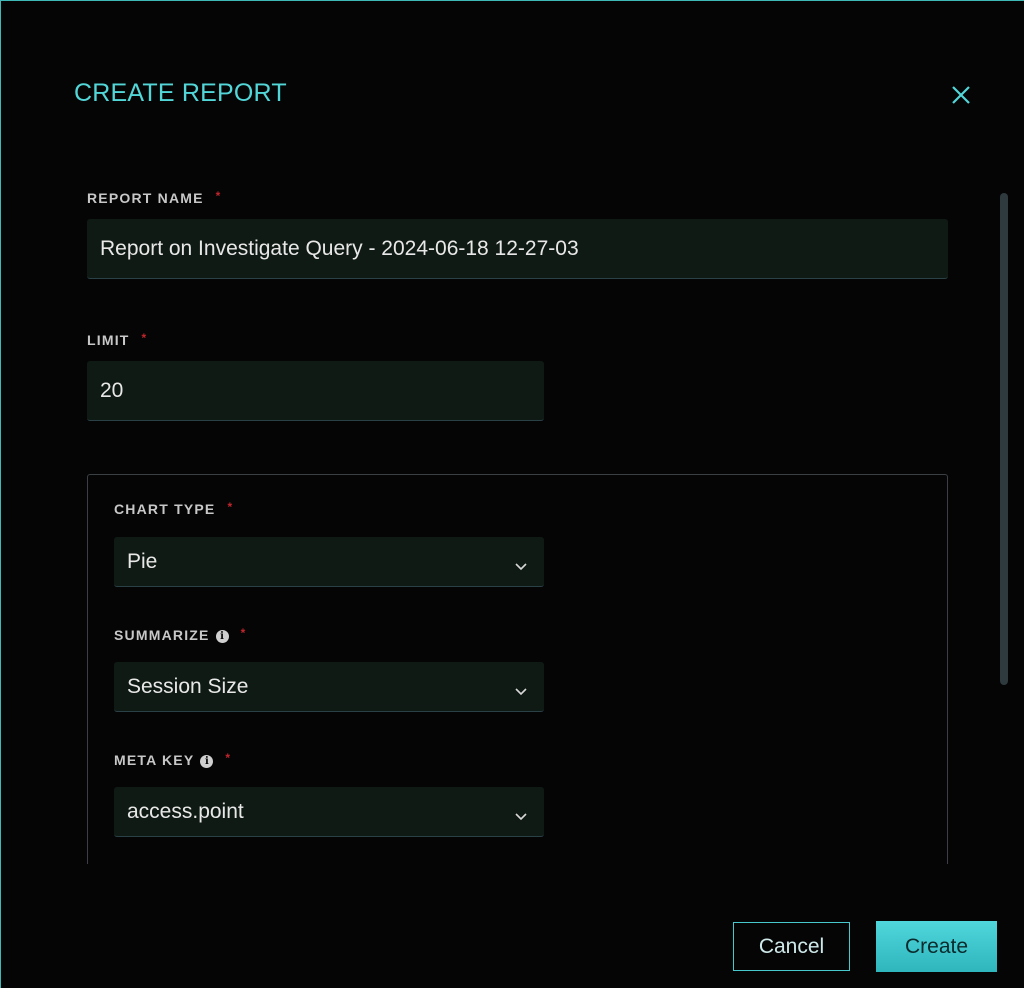  What do you see at coordinates (173, 759) in the screenshot?
I see `meta-key-label: META KEY i *` at bounding box center [173, 759].